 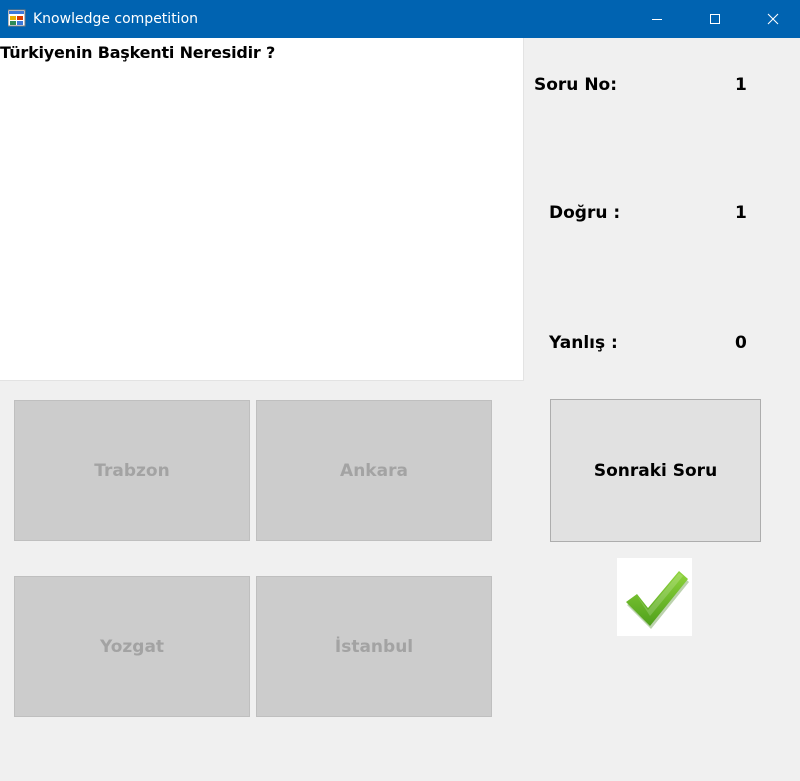 What do you see at coordinates (132, 646) in the screenshot?
I see `answer-button-3: Yozgat` at bounding box center [132, 646].